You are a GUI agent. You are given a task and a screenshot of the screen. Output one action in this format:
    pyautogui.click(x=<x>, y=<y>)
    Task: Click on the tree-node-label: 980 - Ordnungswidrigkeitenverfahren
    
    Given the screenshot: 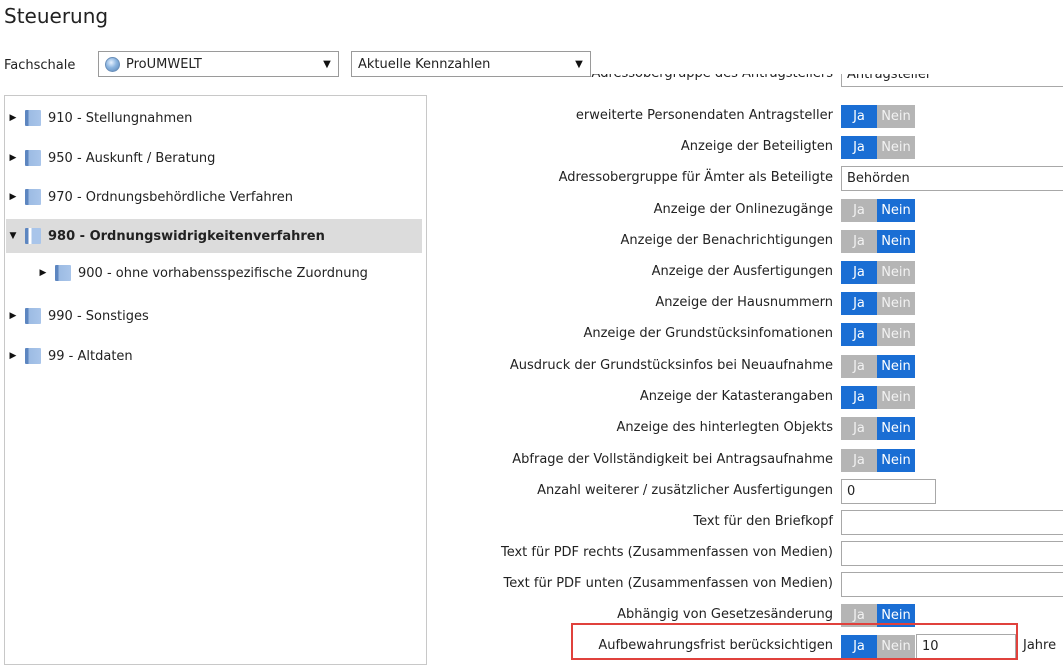 What is the action you would take?
    pyautogui.click(x=186, y=236)
    